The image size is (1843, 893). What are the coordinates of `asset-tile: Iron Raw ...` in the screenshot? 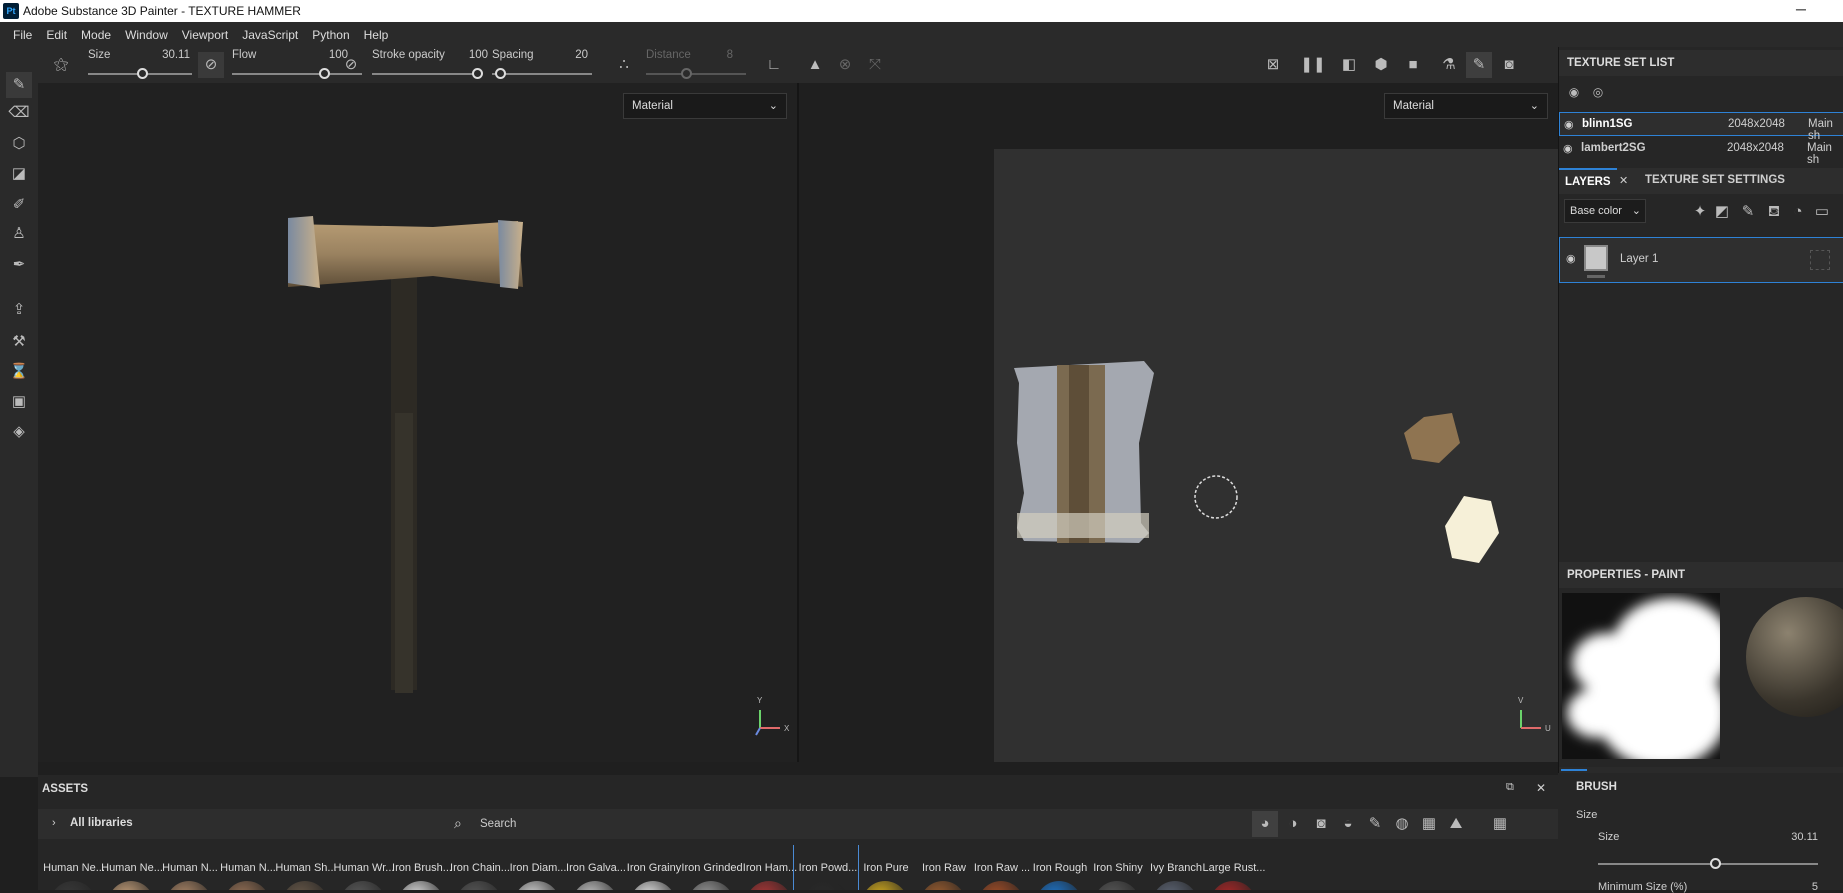 It's located at (1000, 867).